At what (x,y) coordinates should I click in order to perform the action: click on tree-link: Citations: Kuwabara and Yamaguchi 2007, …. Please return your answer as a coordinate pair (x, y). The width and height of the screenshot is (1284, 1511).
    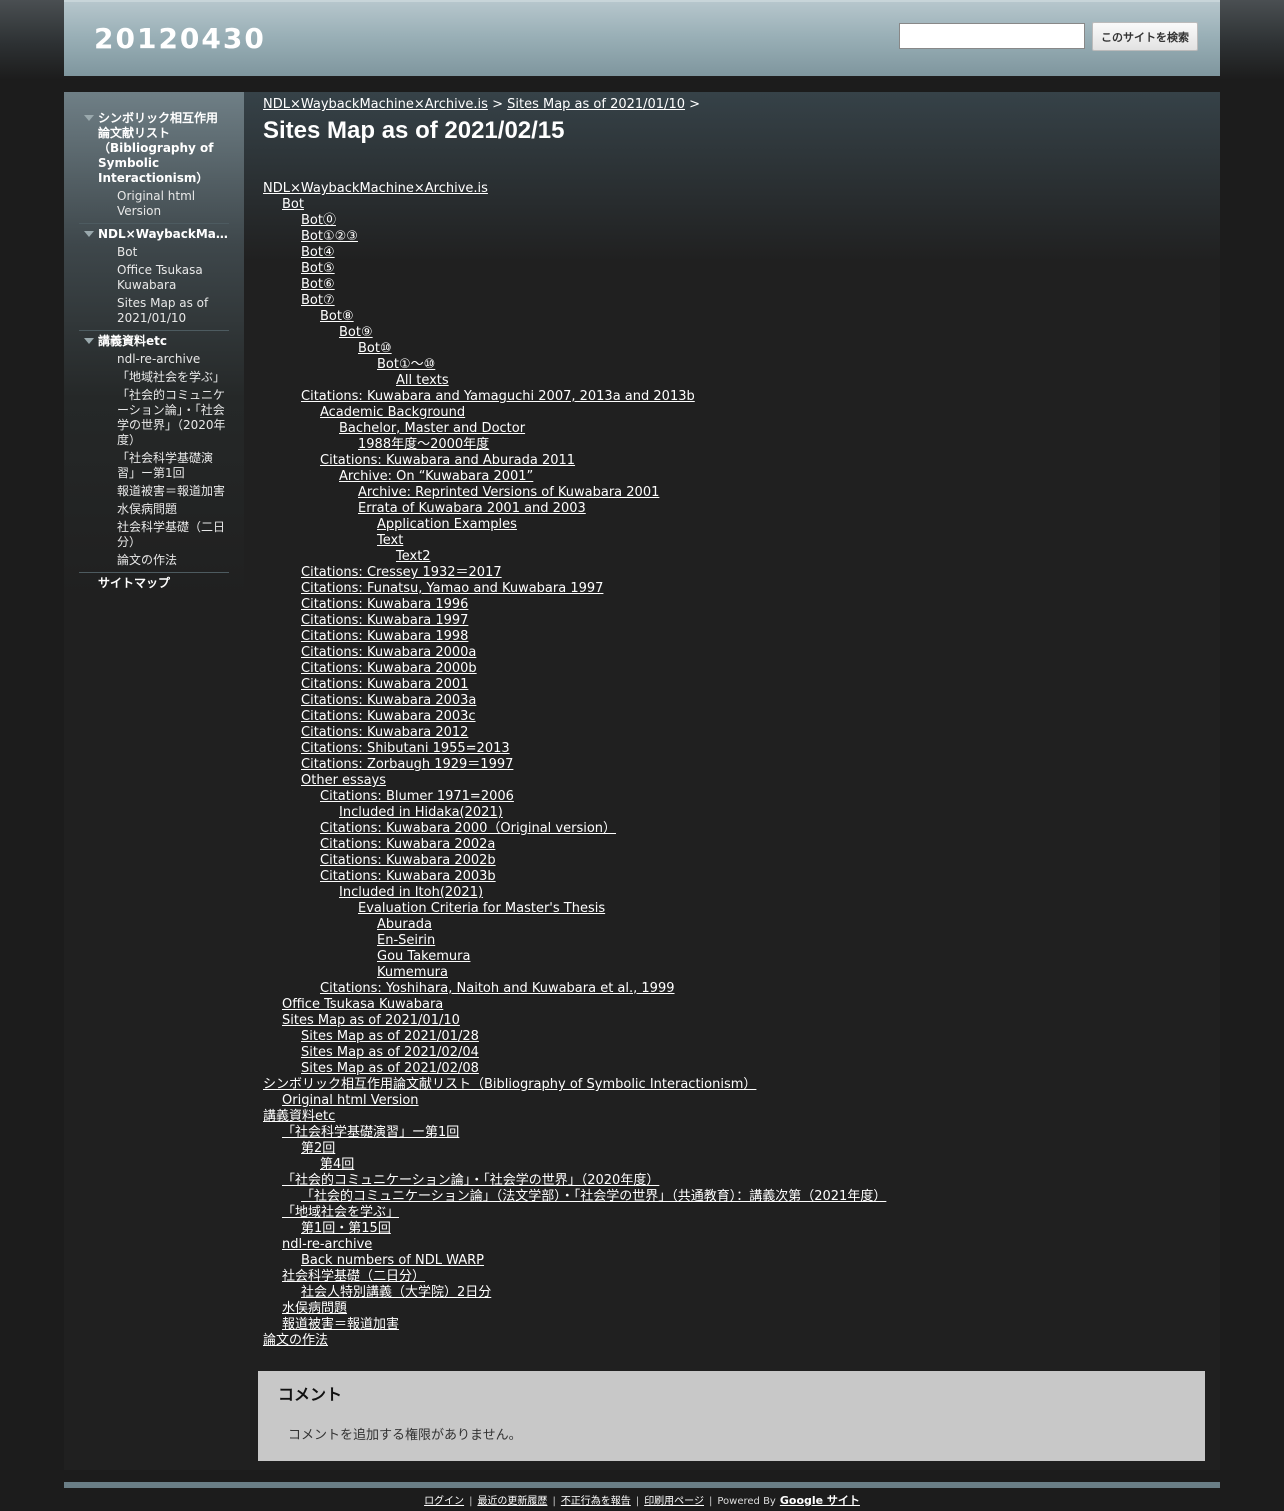
    Looking at the image, I should click on (498, 396).